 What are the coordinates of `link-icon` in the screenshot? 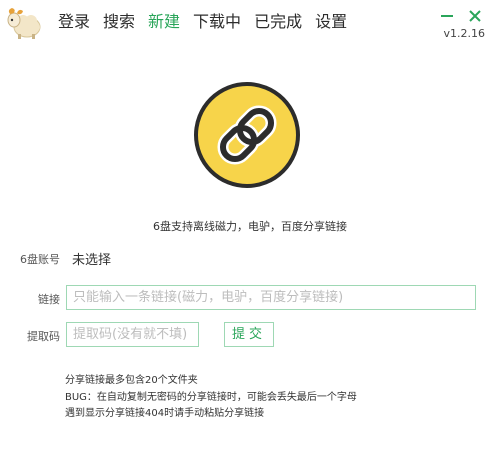 It's located at (247, 135).